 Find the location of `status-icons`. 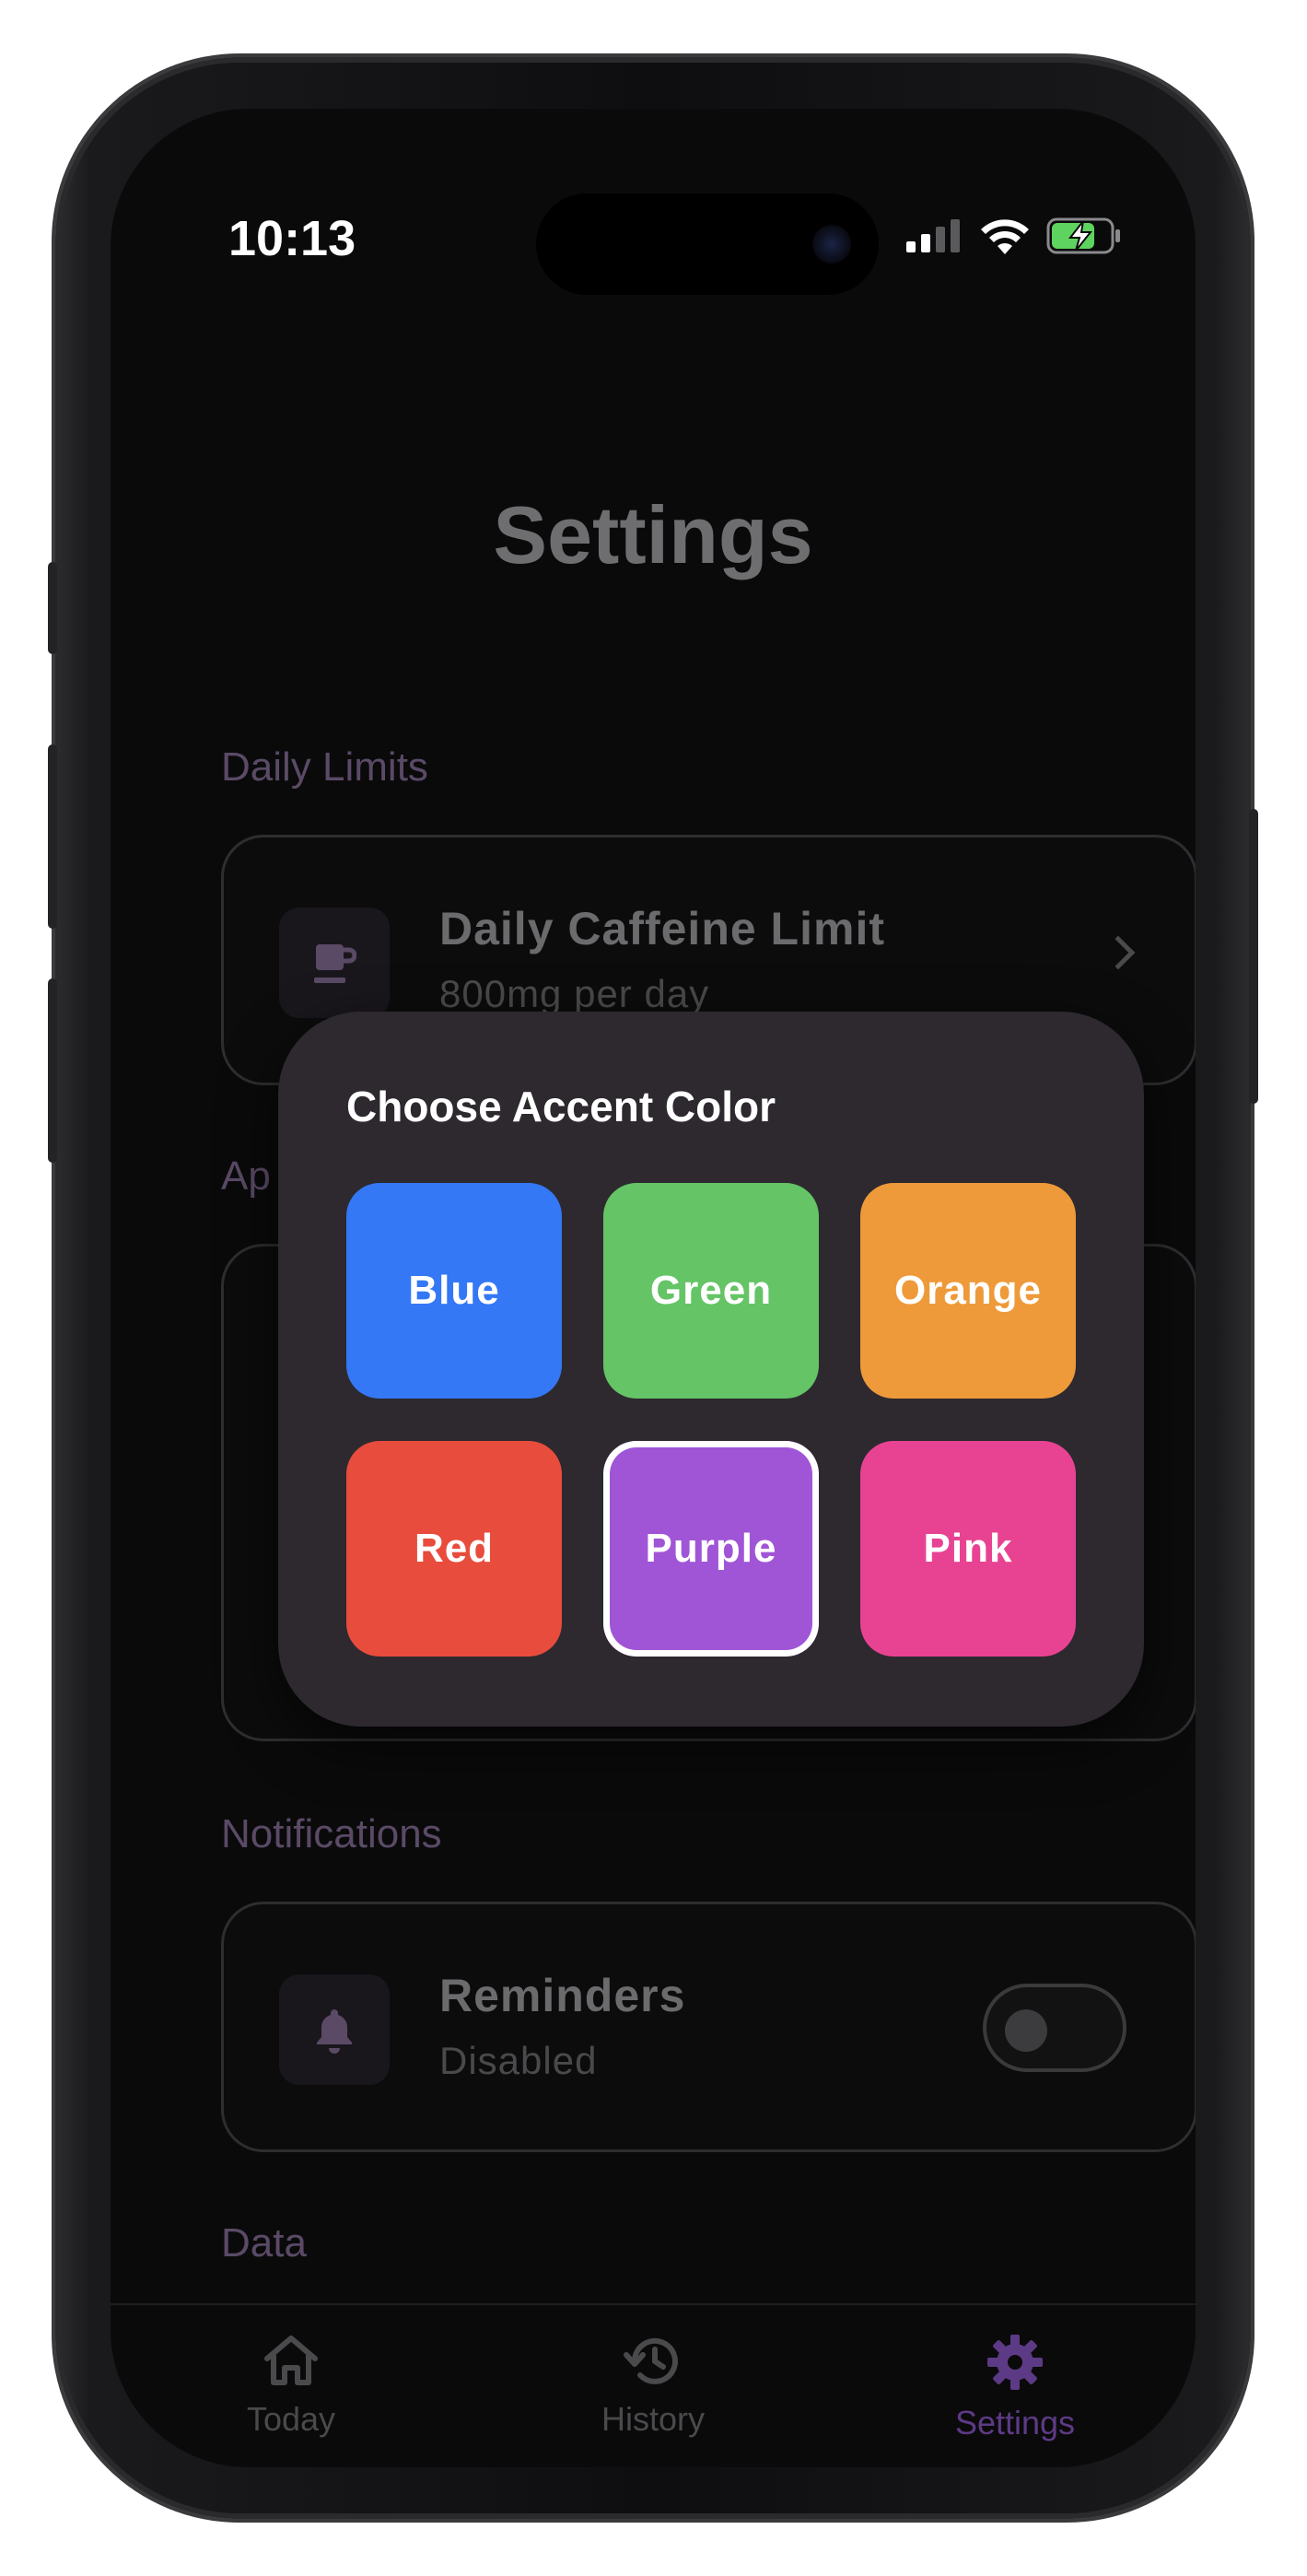

status-icons is located at coordinates (1014, 235).